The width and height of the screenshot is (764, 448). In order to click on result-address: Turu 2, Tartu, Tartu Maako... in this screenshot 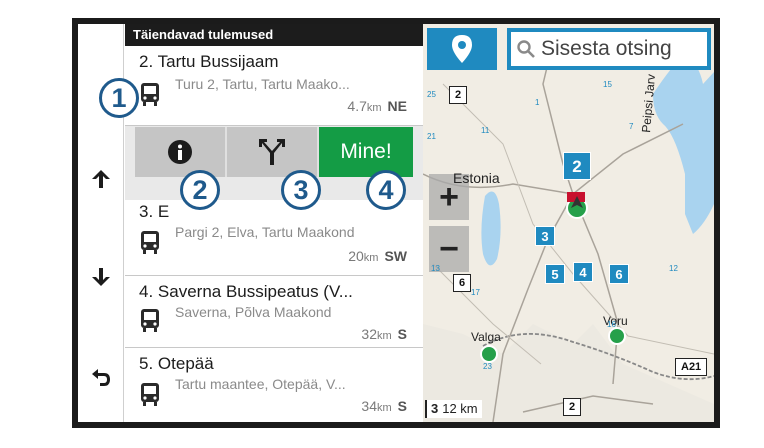, I will do `click(262, 84)`.